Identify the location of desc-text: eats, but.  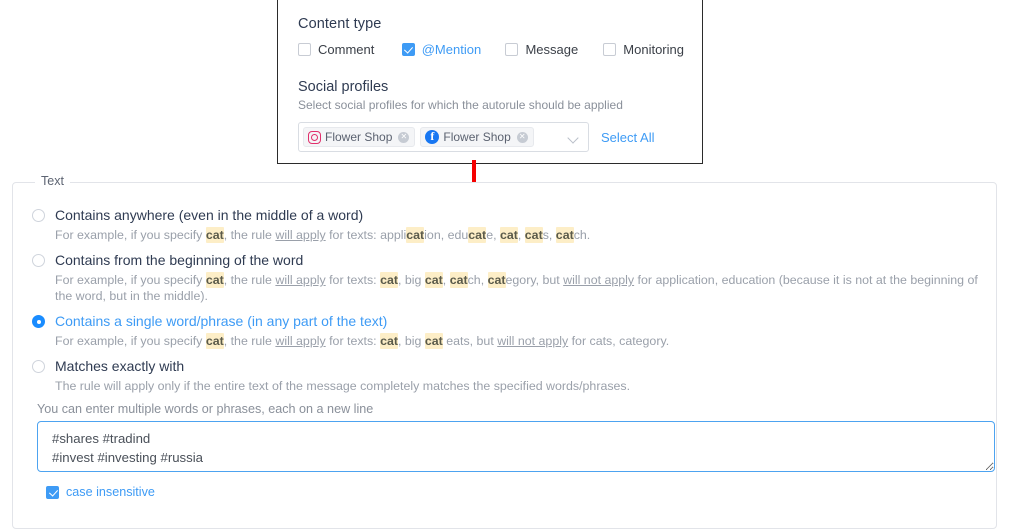
(470, 341).